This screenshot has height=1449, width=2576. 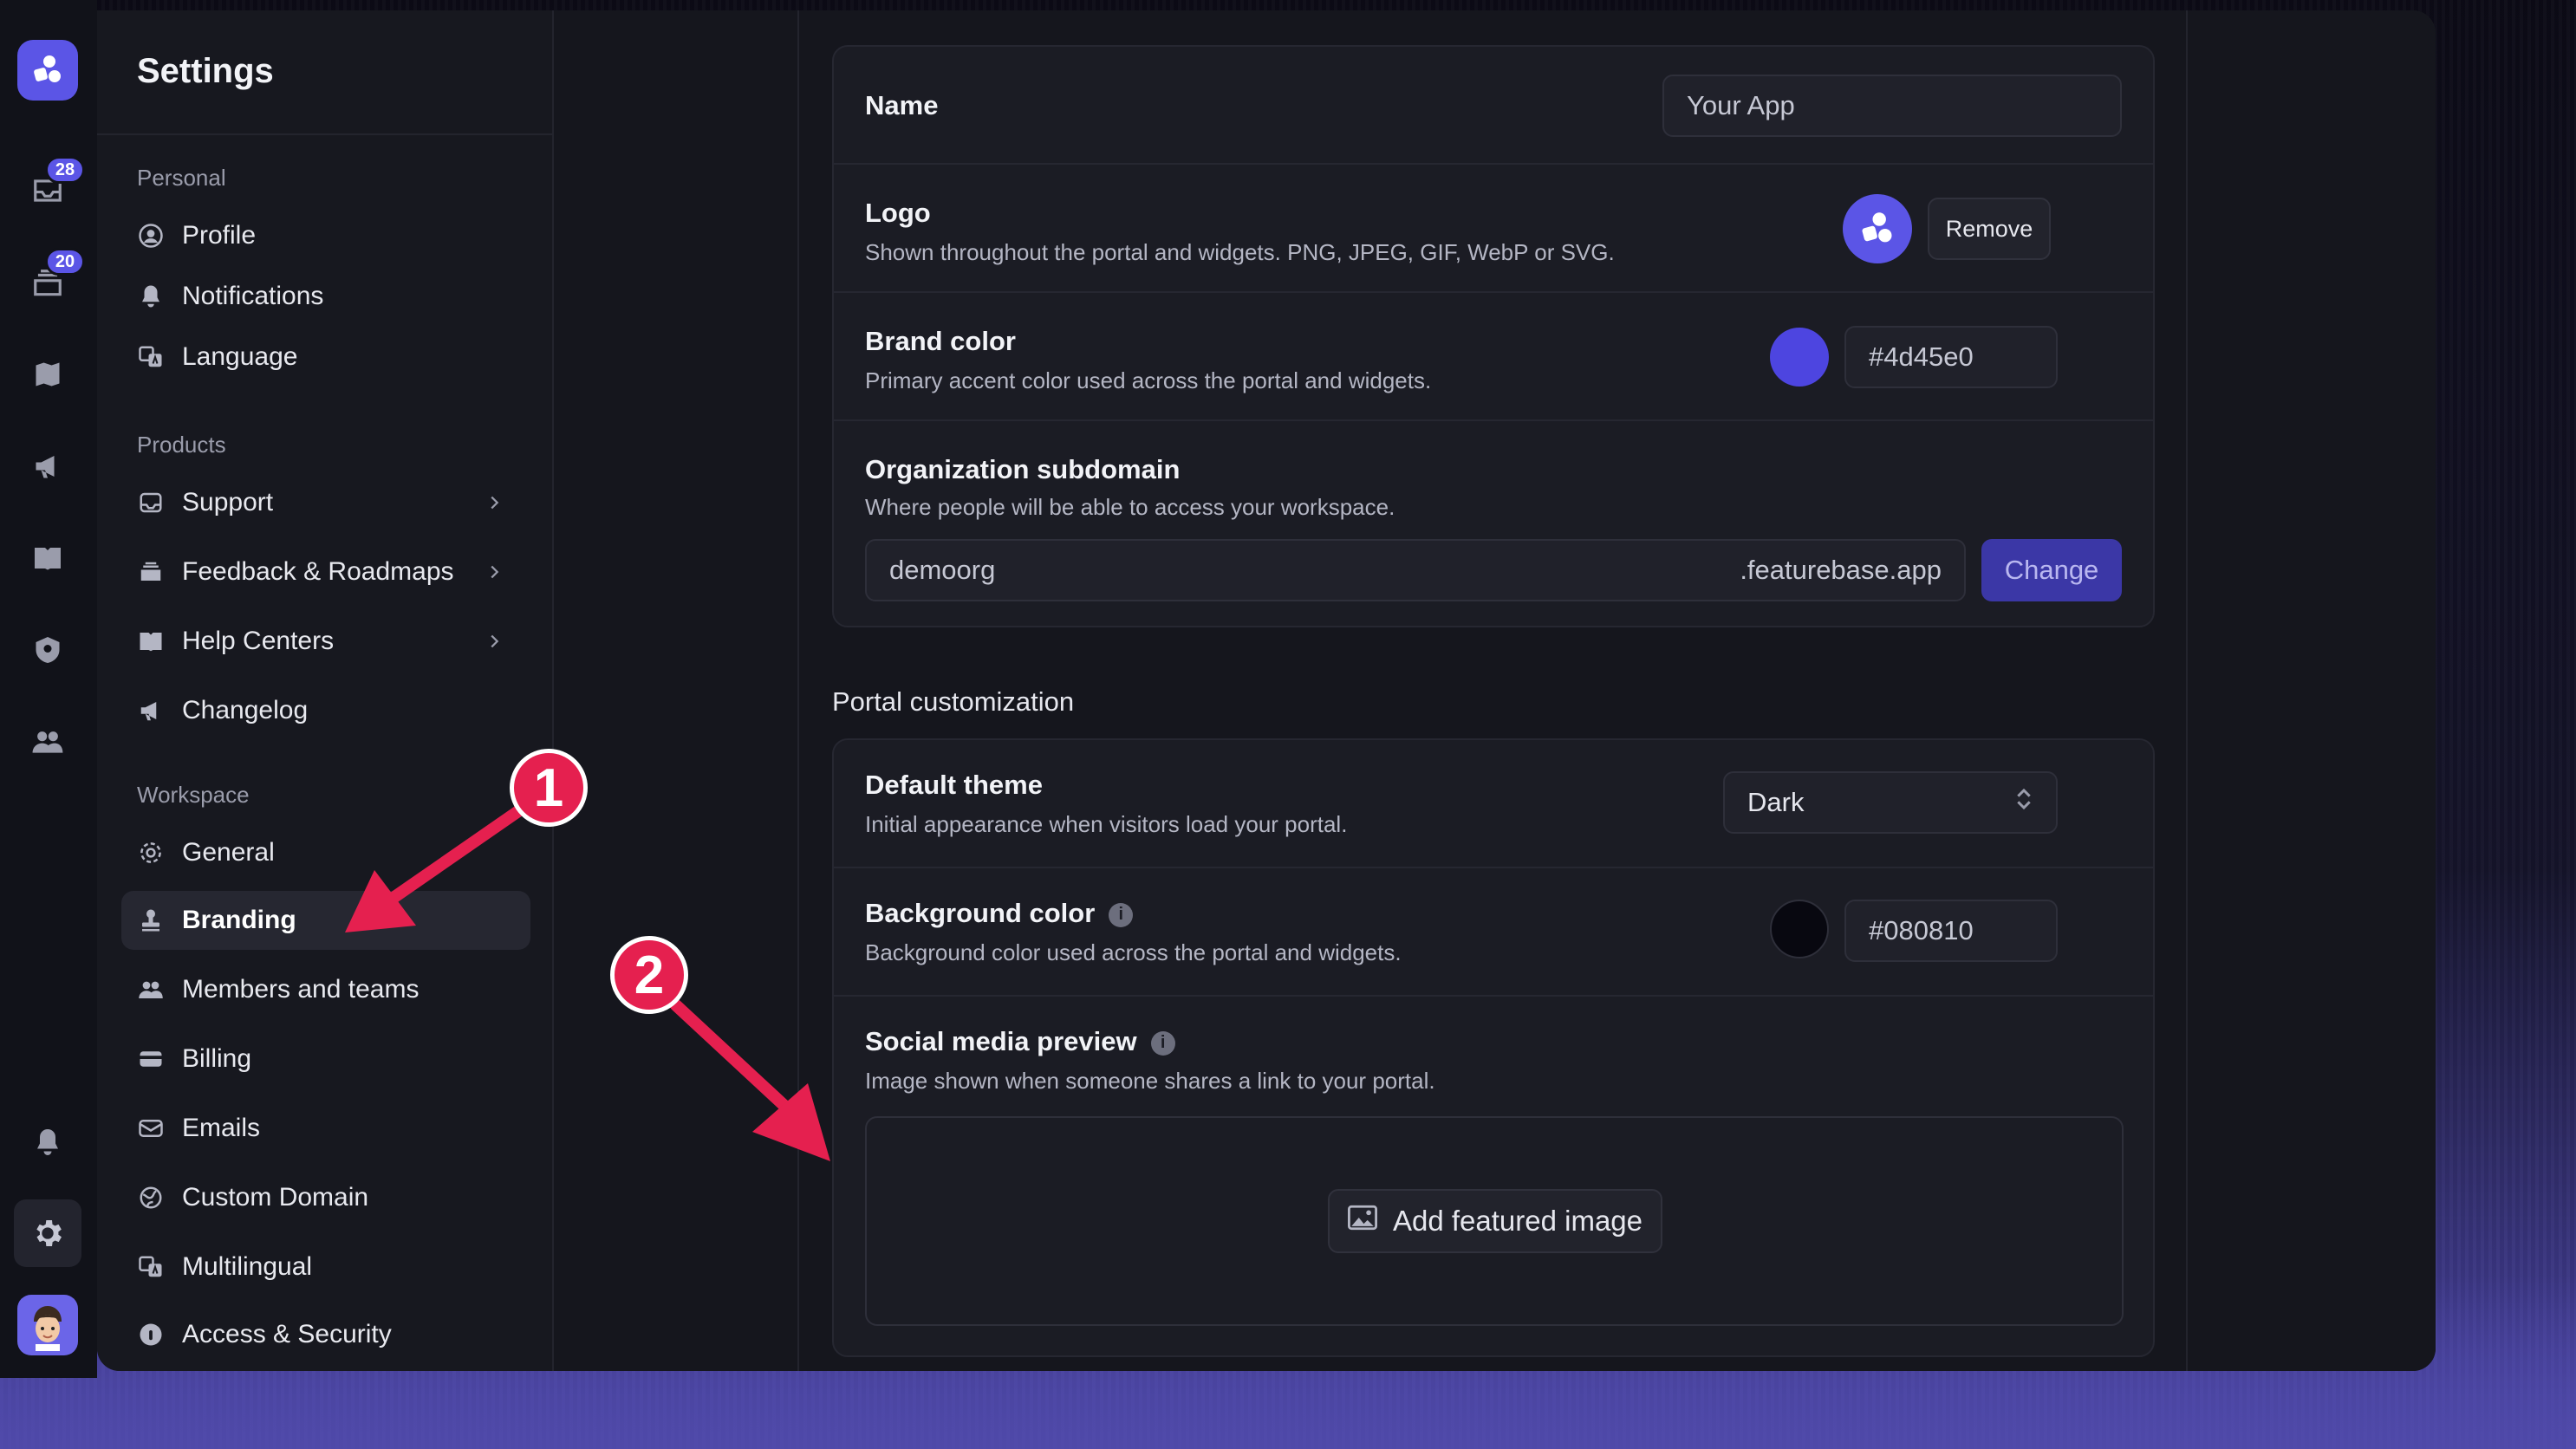 I want to click on sidebar-item-help-centers: Help Centers, so click(x=325, y=641).